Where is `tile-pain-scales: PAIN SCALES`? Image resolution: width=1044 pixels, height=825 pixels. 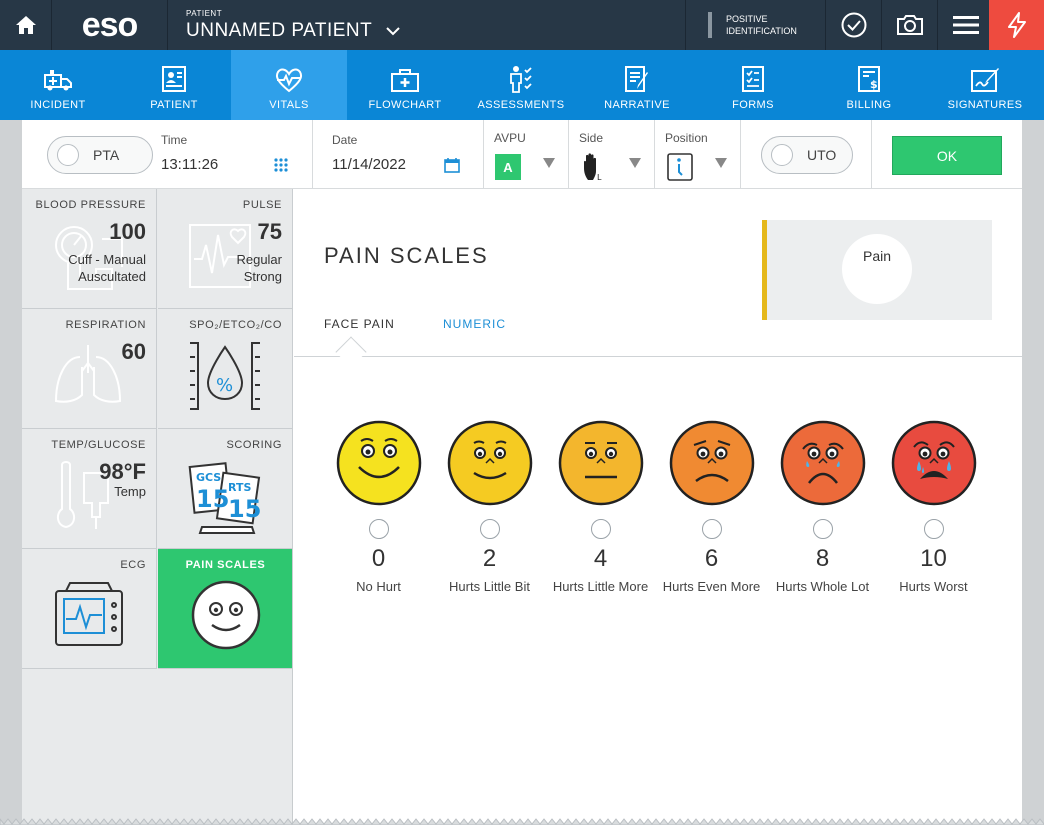
tile-pain-scales: PAIN SCALES is located at coordinates (225, 609).